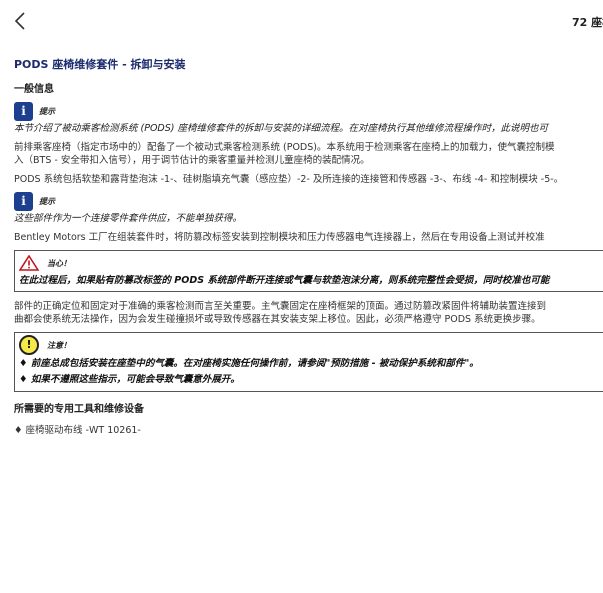  Describe the element at coordinates (79, 409) in the screenshot. I see `tools-heading: 所需要的专用工具和维修设备` at that location.